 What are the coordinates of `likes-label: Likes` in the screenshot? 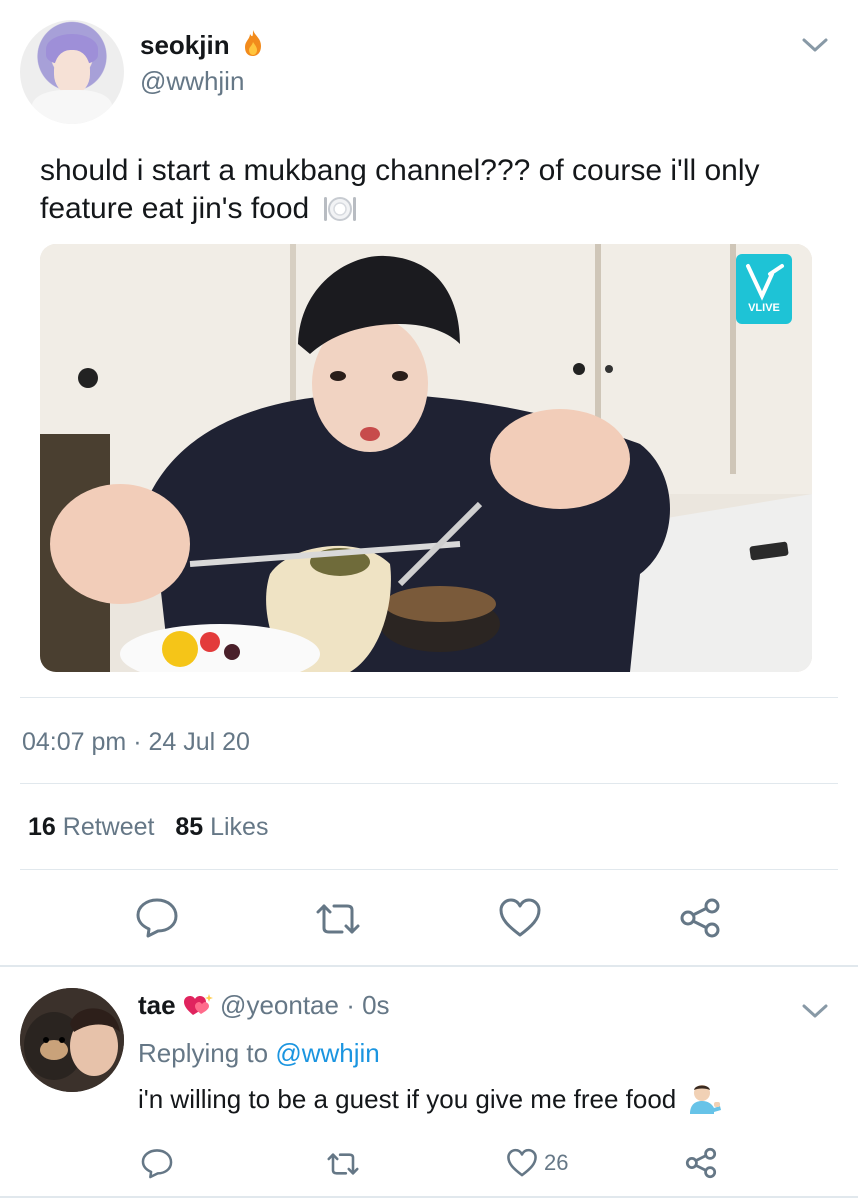 It's located at (239, 827).